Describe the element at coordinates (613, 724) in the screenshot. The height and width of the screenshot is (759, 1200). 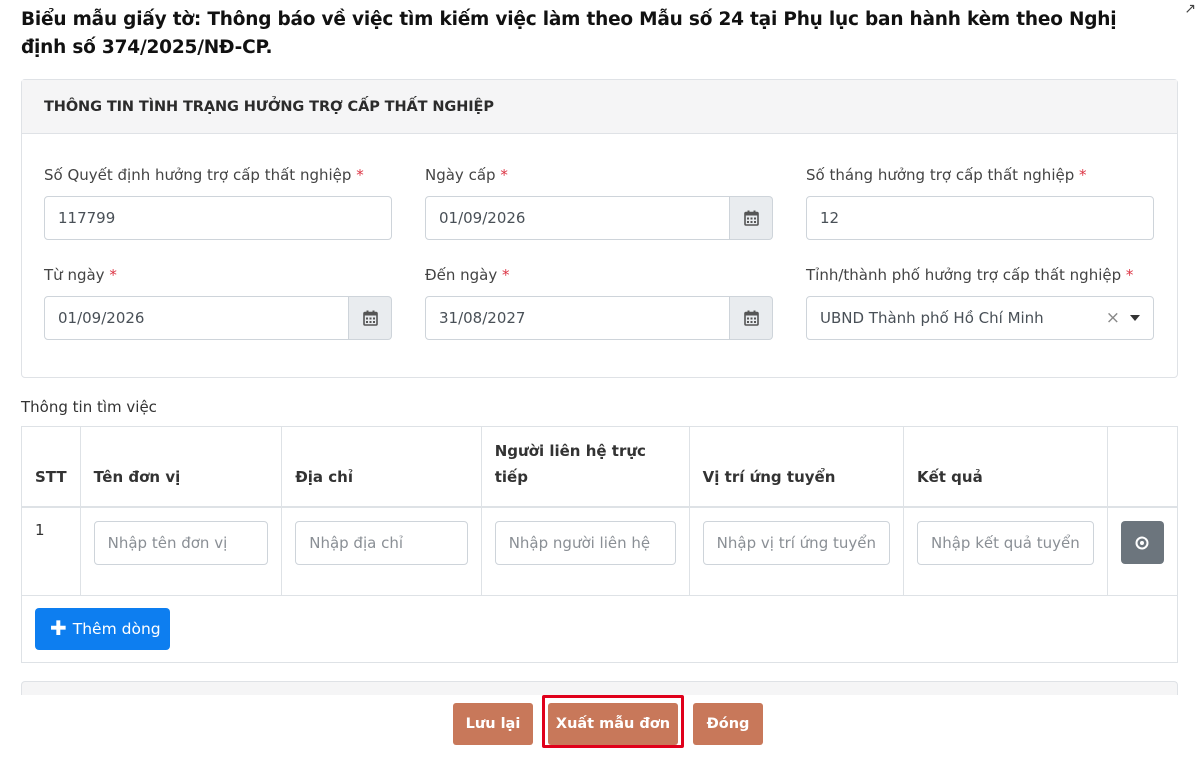
I see `export-form-button: Xuất mẫu đơn` at that location.